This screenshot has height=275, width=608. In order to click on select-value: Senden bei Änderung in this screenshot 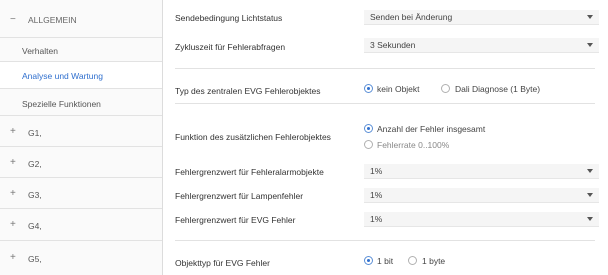, I will do `click(411, 17)`.